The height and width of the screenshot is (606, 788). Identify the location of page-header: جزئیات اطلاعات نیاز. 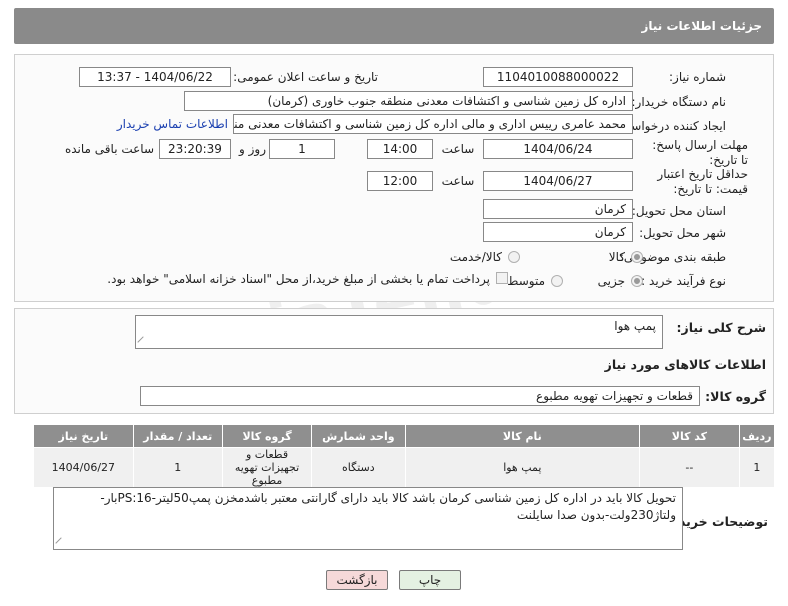
(394, 26).